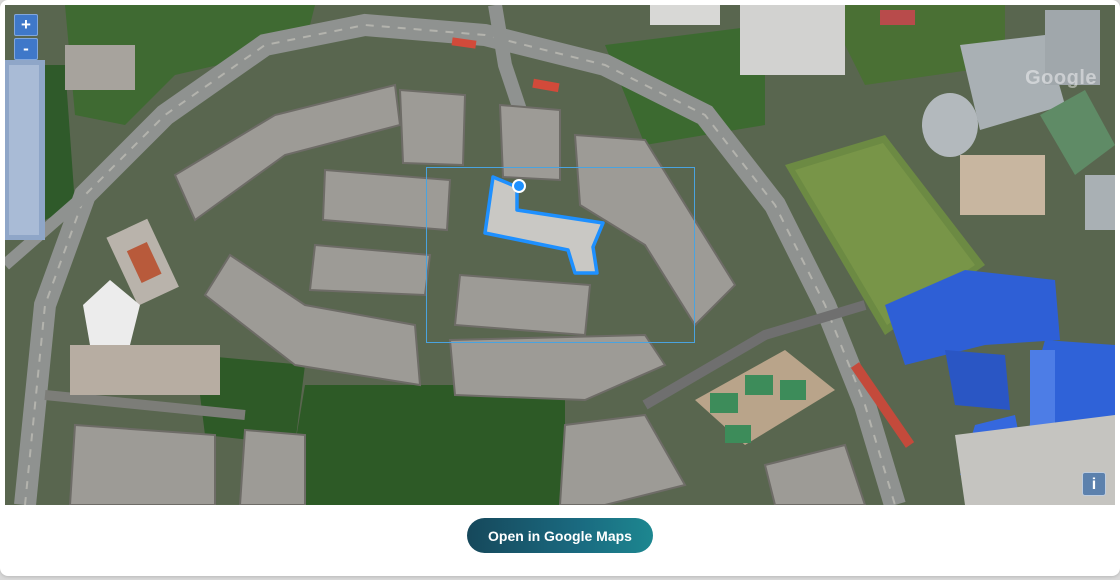 The image size is (1120, 580). I want to click on selection-box, so click(560, 255).